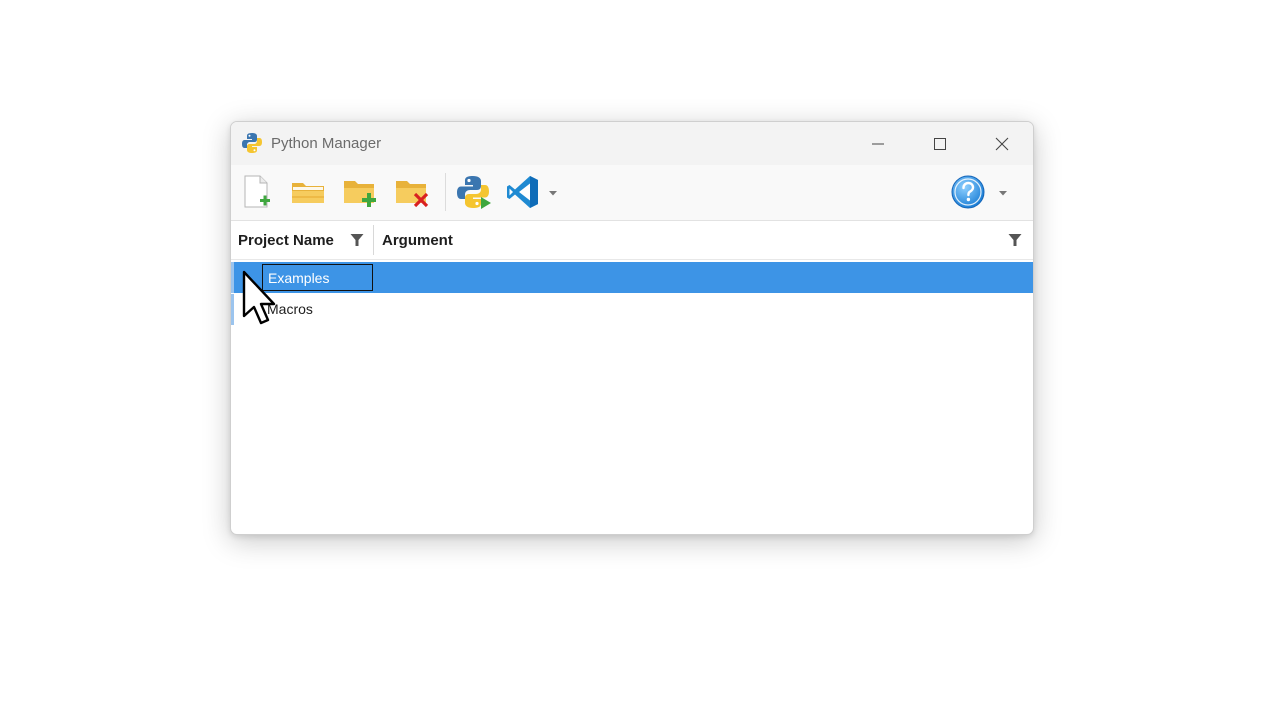 Image resolution: width=1280 pixels, height=720 pixels. I want to click on title-bar: Python Manager, so click(632, 143).